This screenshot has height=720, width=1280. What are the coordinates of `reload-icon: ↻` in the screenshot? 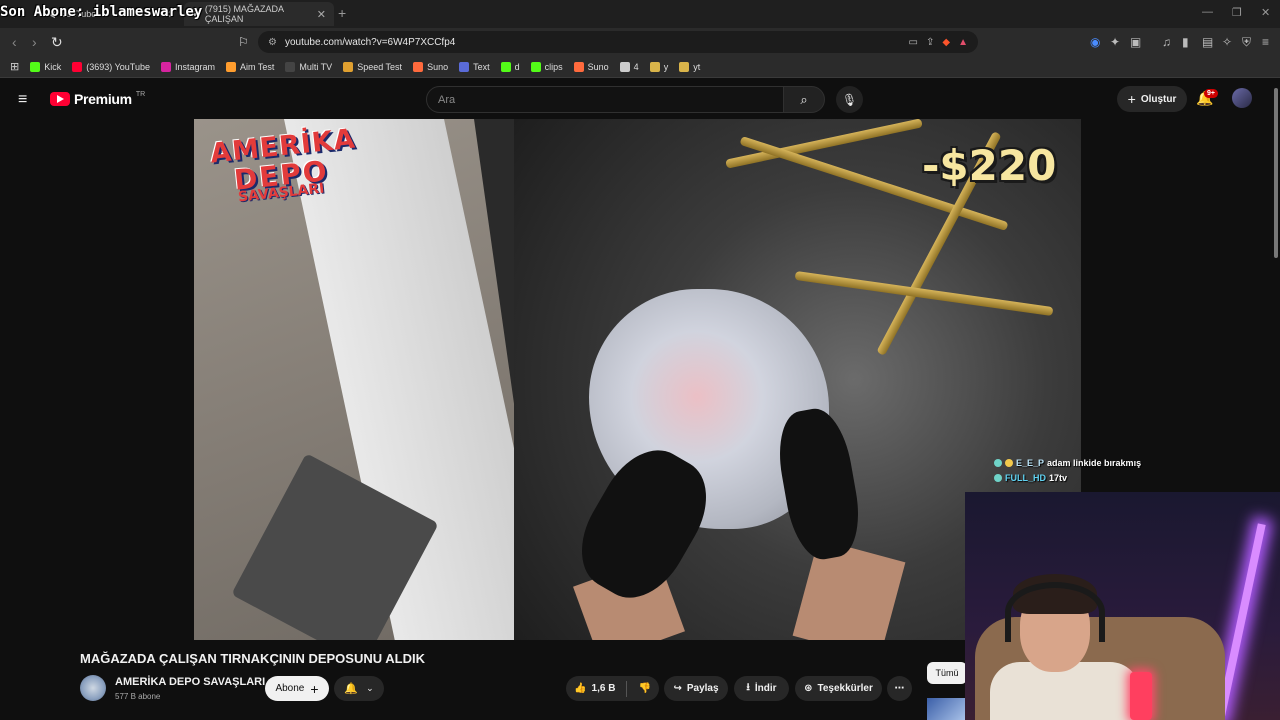 It's located at (57, 42).